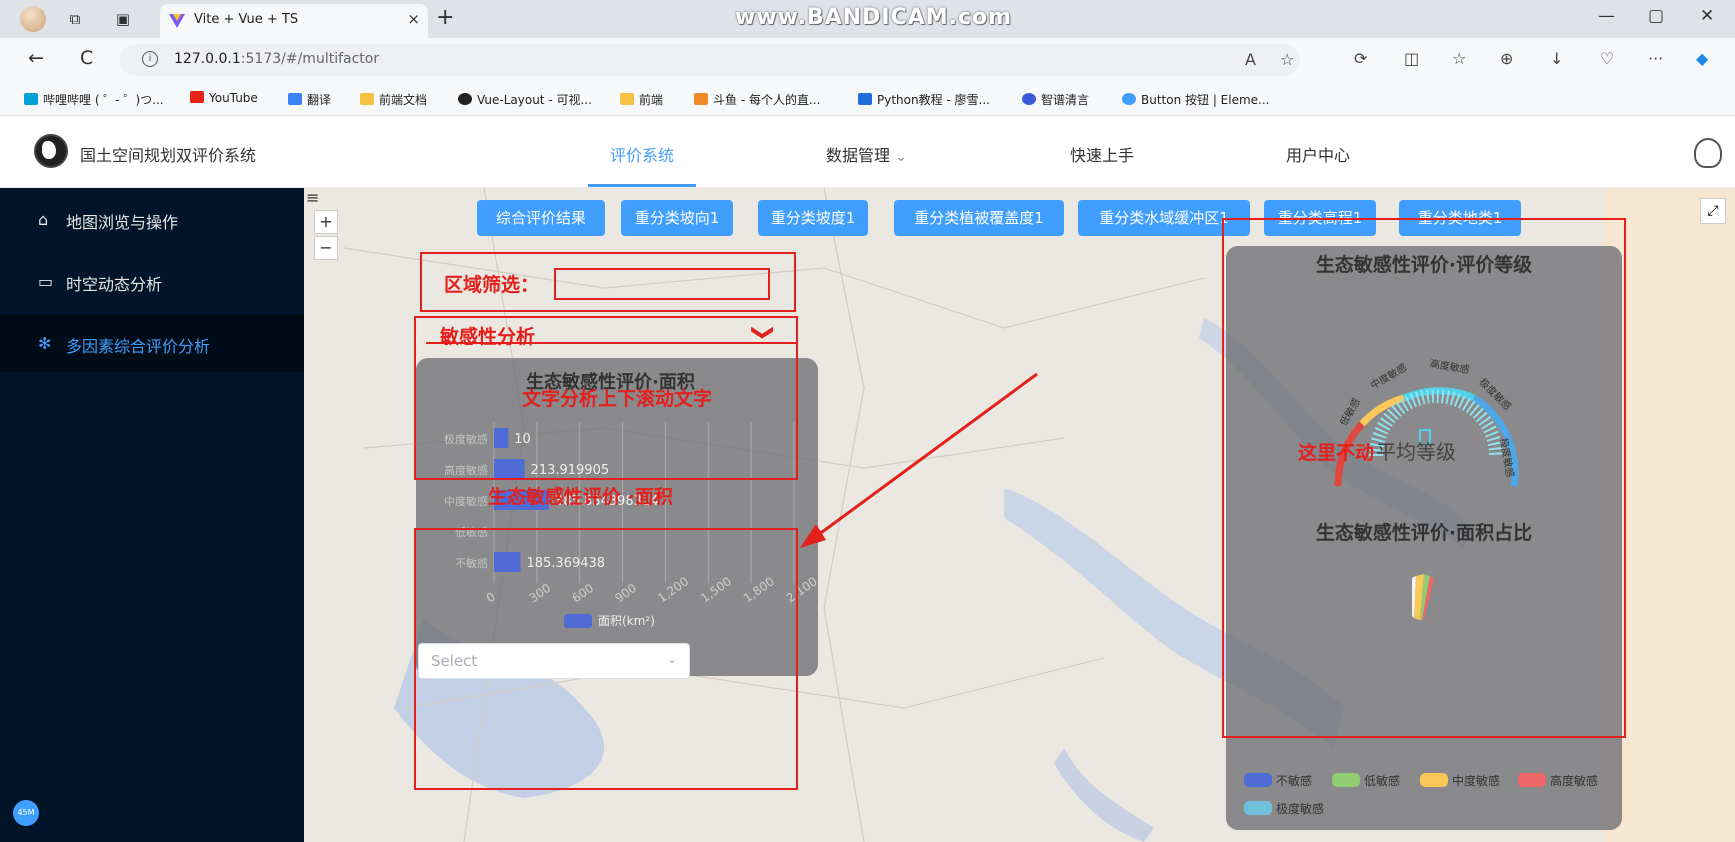 The height and width of the screenshot is (842, 1735). What do you see at coordinates (1556, 58) in the screenshot?
I see `downloads-icon: ↓` at bounding box center [1556, 58].